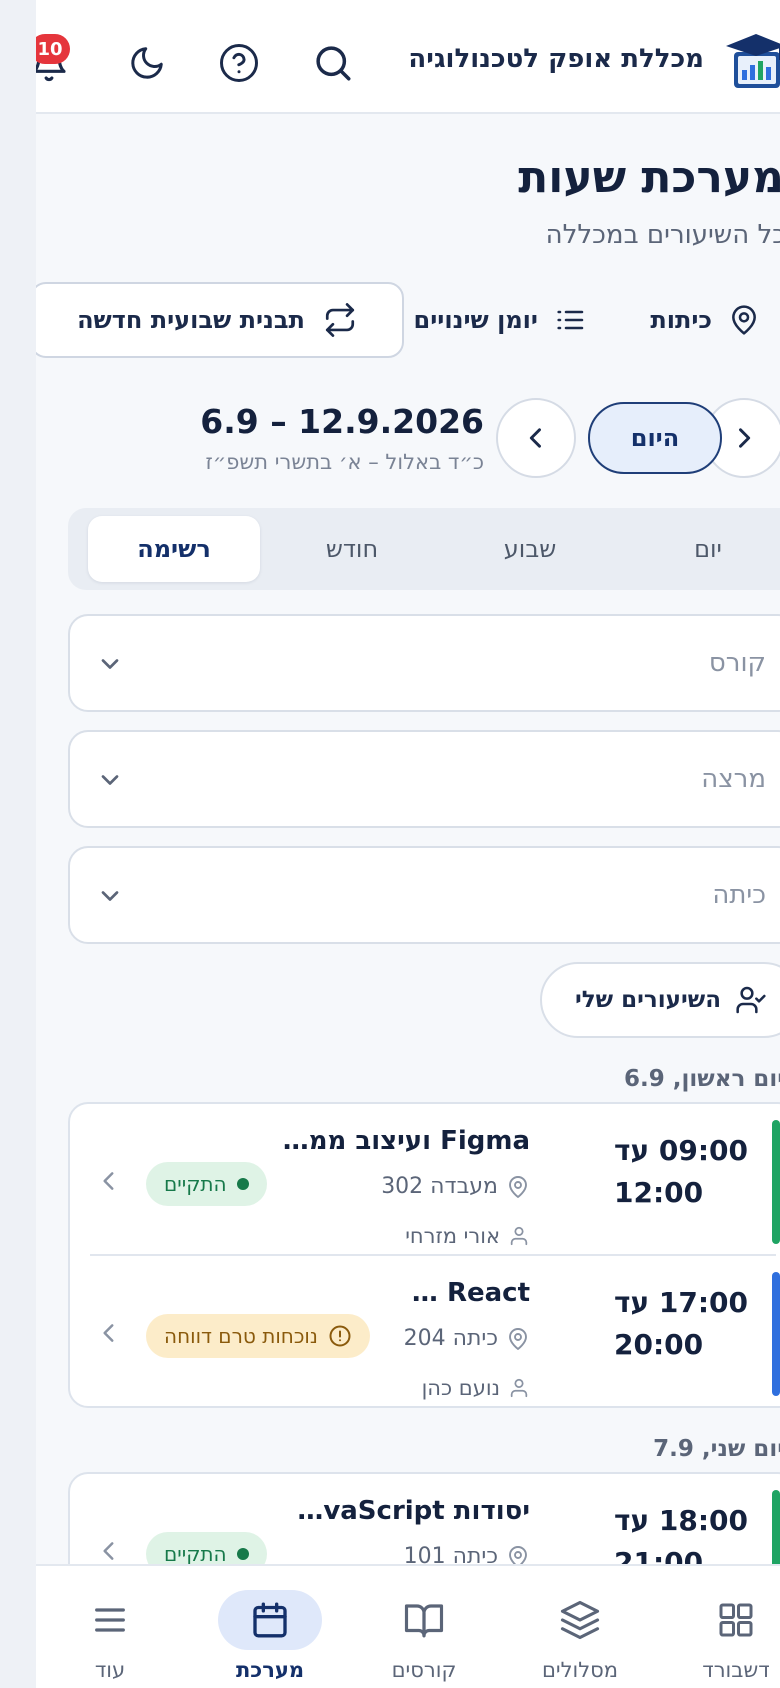 Image resolution: width=780 pixels, height=1688 pixels. I want to click on dark-mode-button, so click(147, 63).